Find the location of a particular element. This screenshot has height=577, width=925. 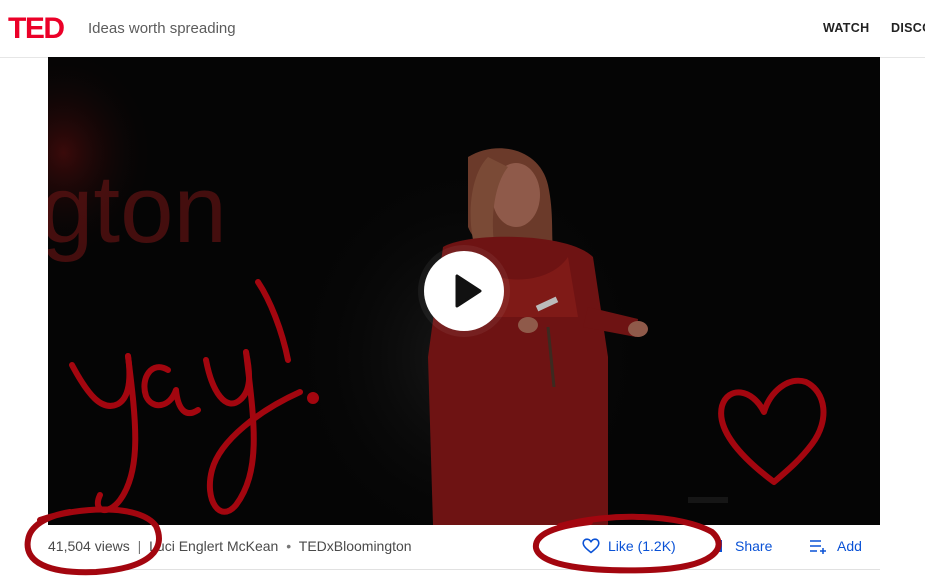

view-count: 41,504 views is located at coordinates (89, 546).